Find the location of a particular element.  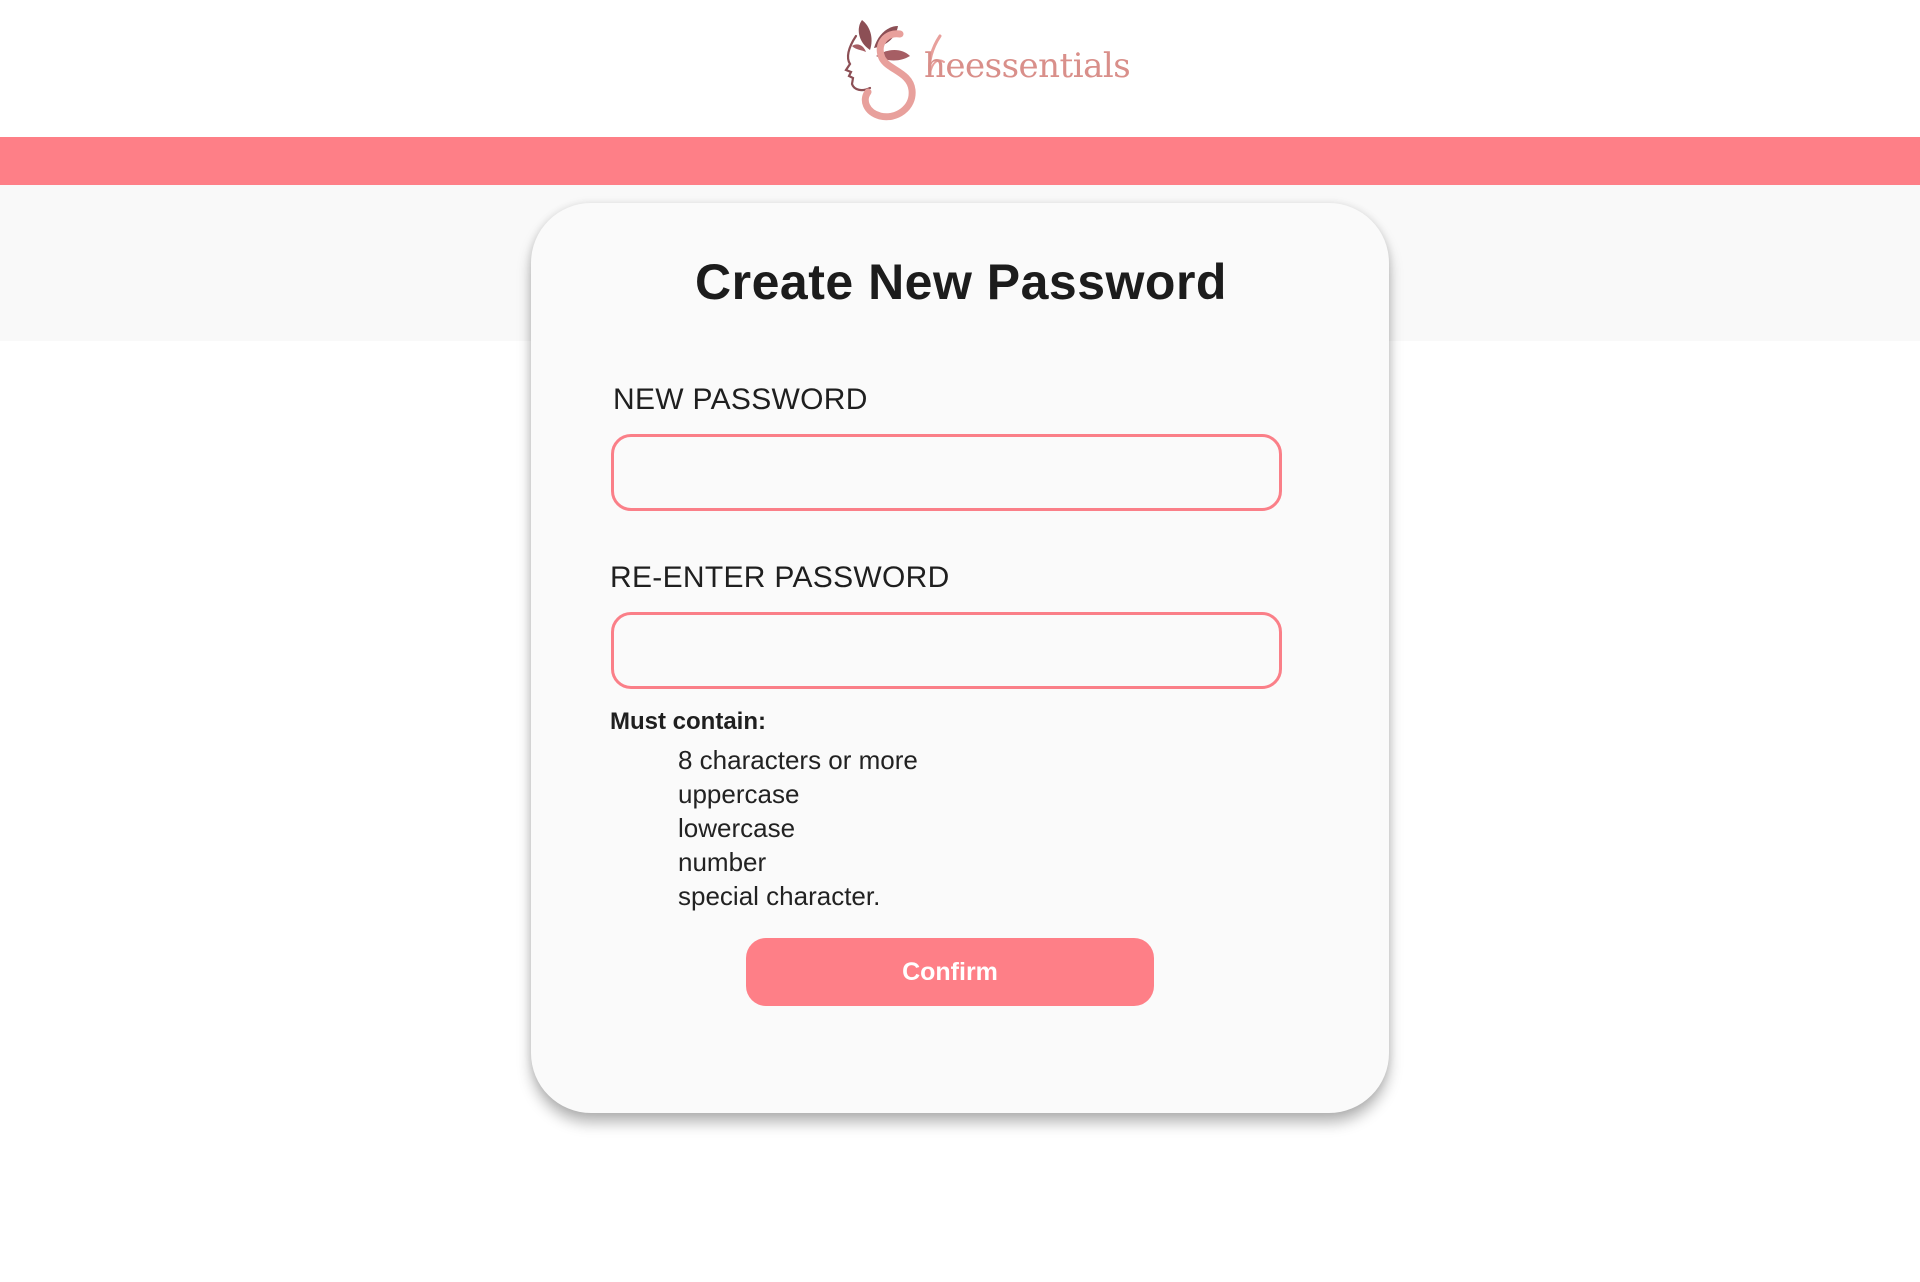

requirement-lowercase: lowercase is located at coordinates (737, 828).